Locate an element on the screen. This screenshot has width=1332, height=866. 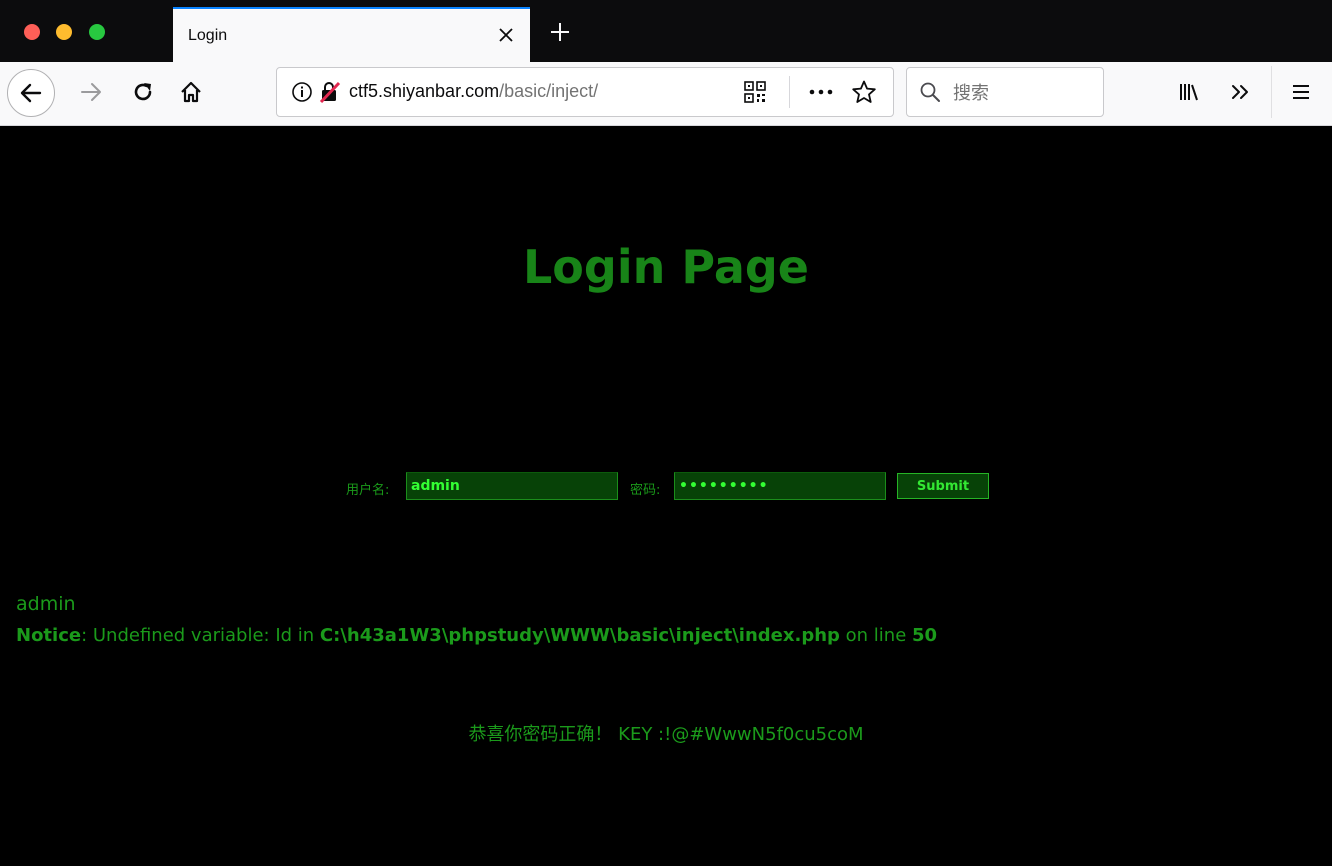
forward-button is located at coordinates (91, 92).